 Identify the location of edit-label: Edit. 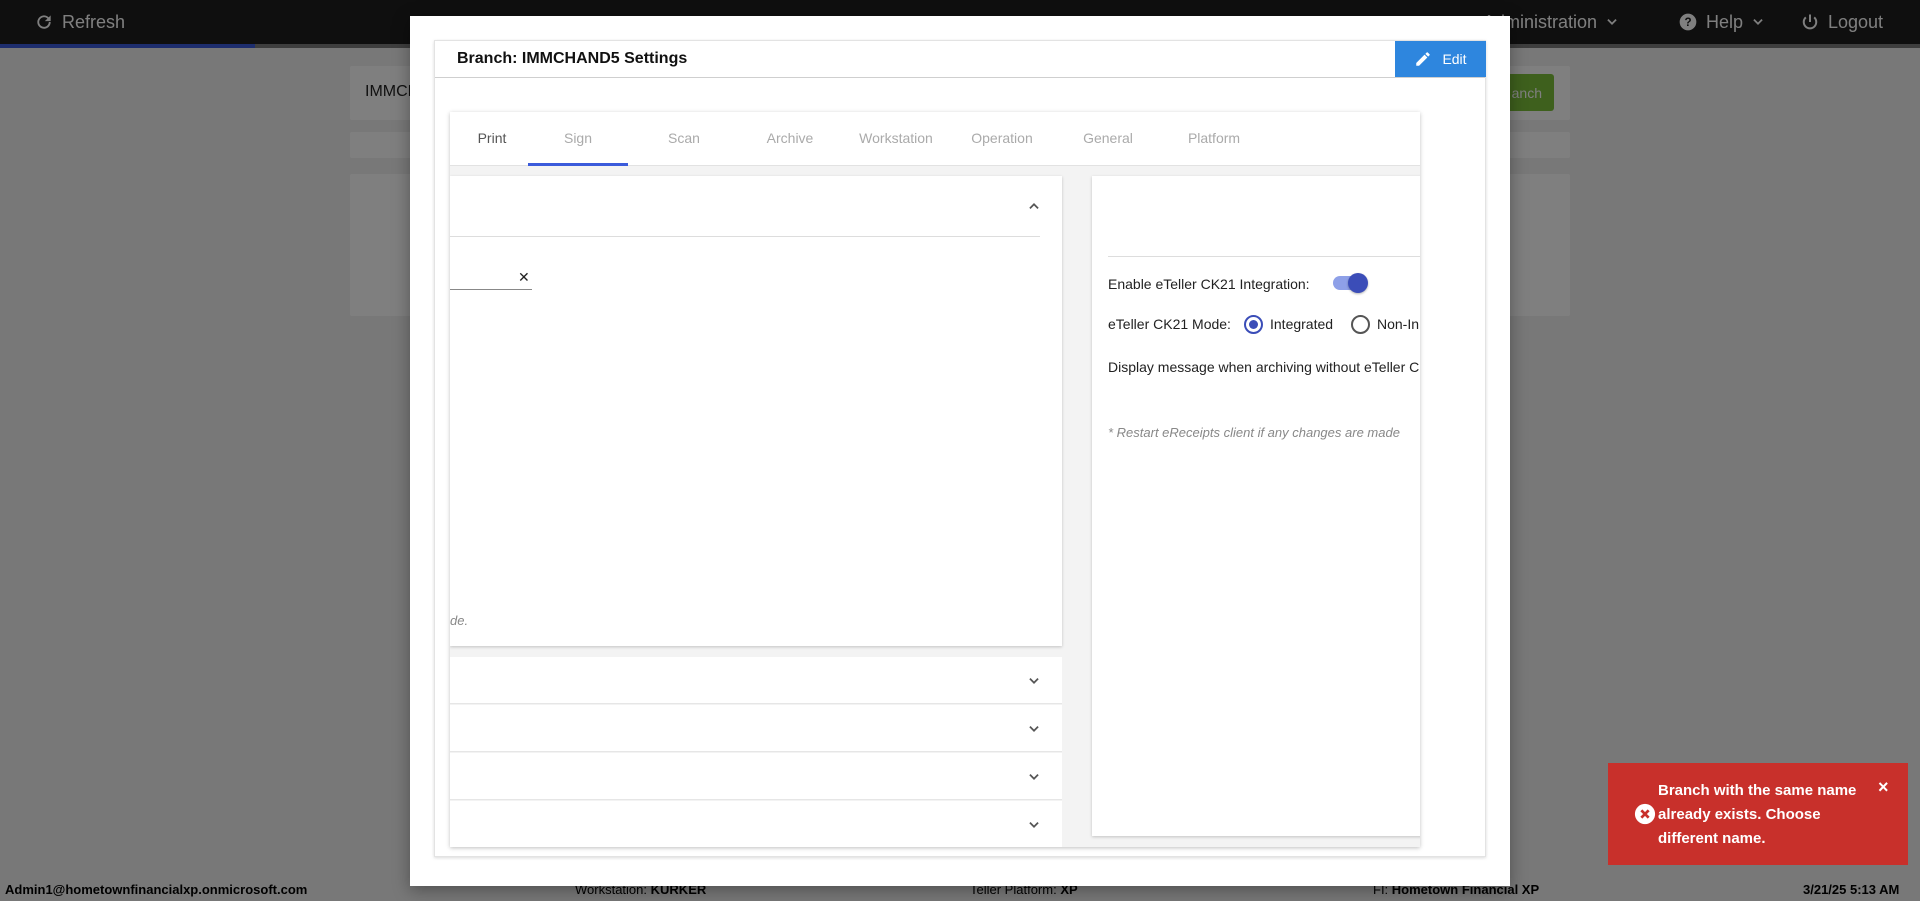
(1454, 59).